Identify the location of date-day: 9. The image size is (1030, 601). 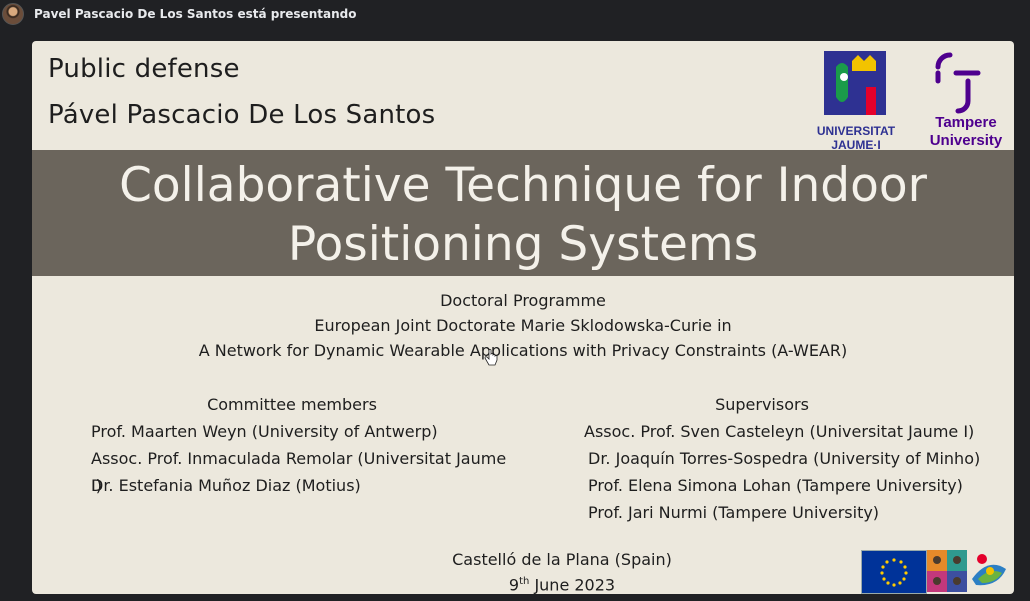
(514, 584).